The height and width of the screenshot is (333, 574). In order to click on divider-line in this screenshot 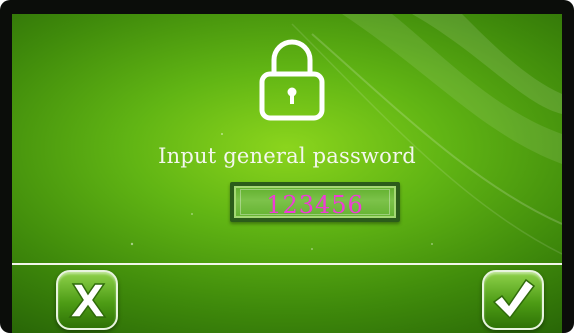, I will do `click(287, 264)`.